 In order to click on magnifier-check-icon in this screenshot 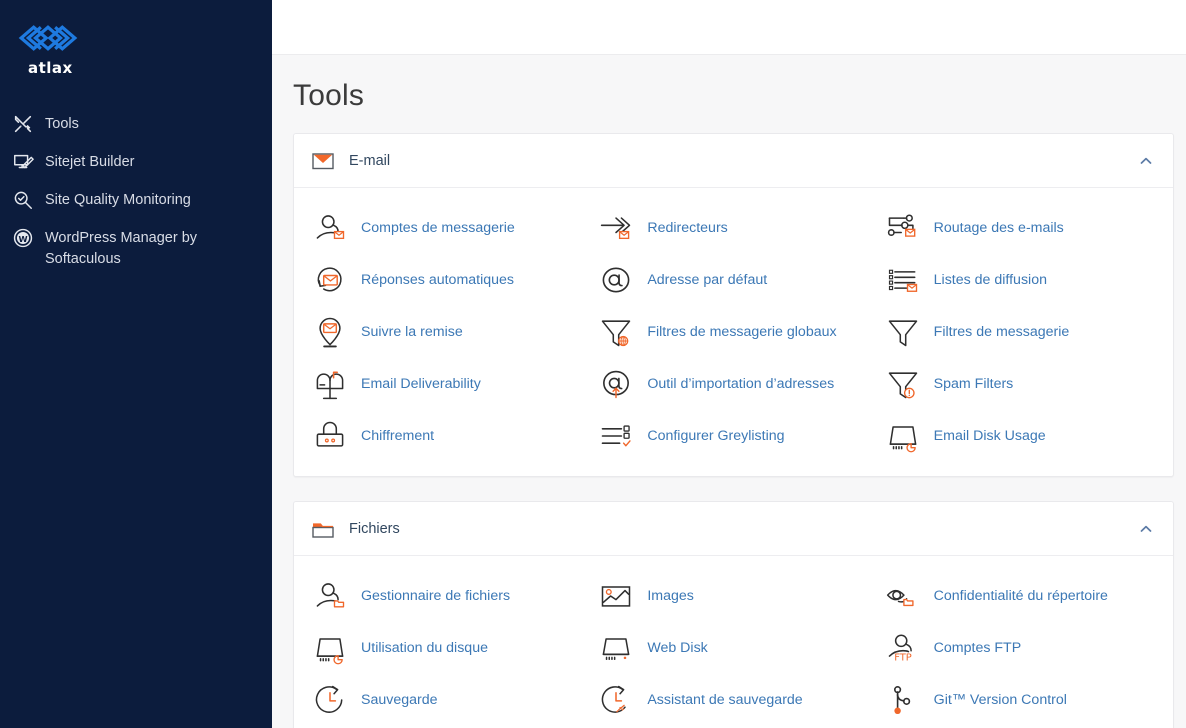, I will do `click(23, 200)`.